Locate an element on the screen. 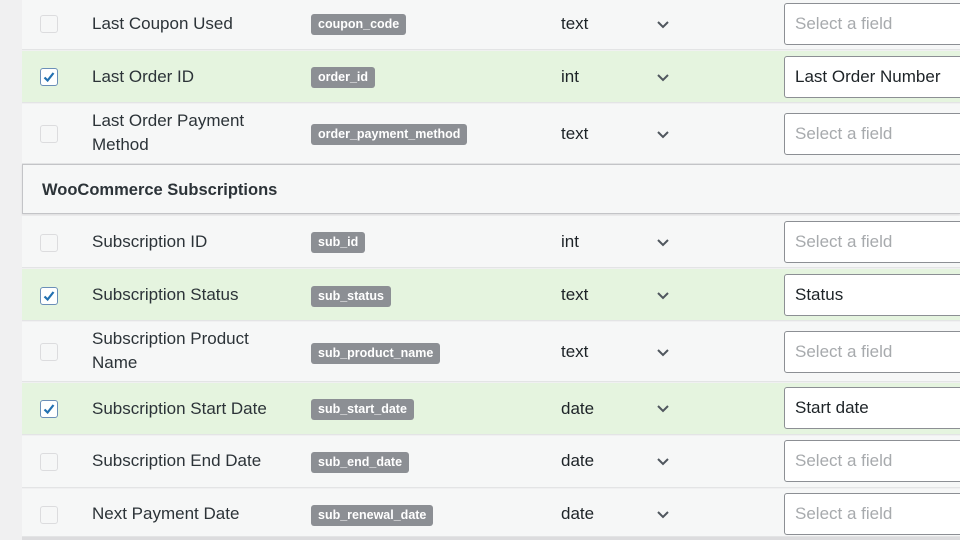  field-key-badge: sub_product_name is located at coordinates (376, 353).